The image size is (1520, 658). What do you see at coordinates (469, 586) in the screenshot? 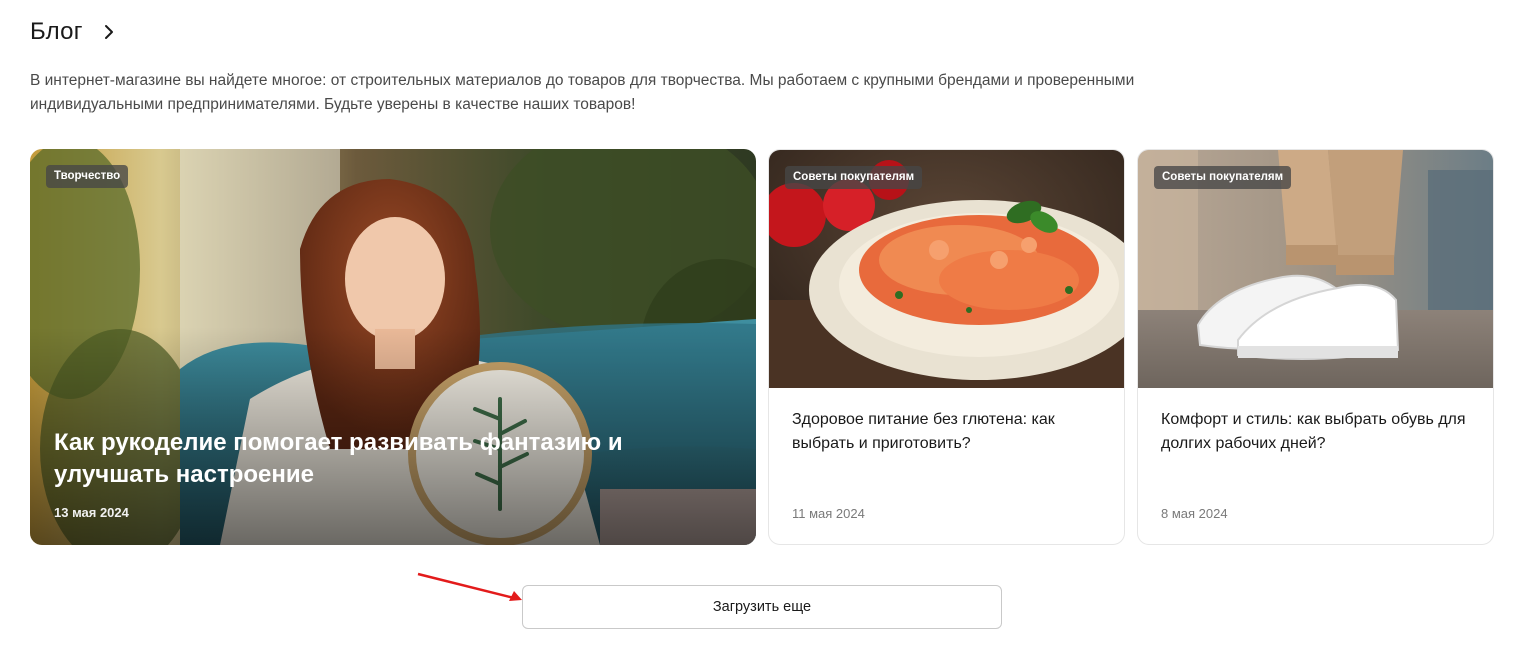
I see `annotation-arrow-icon` at bounding box center [469, 586].